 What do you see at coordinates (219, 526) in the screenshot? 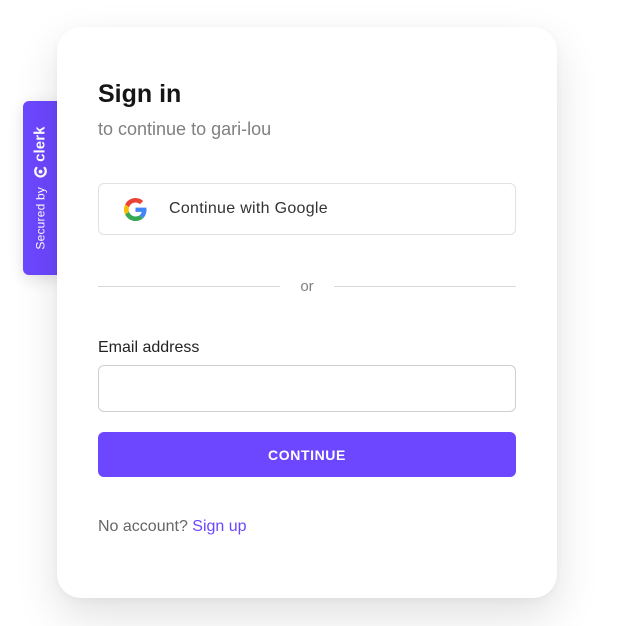
I see `sign-up-link: Sign up` at bounding box center [219, 526].